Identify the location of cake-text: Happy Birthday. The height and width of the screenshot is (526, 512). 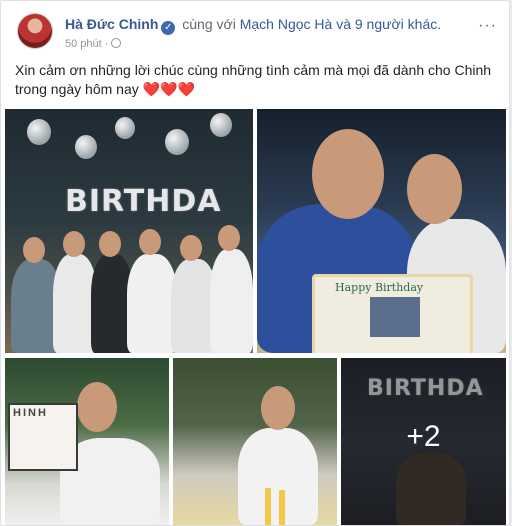
(379, 287).